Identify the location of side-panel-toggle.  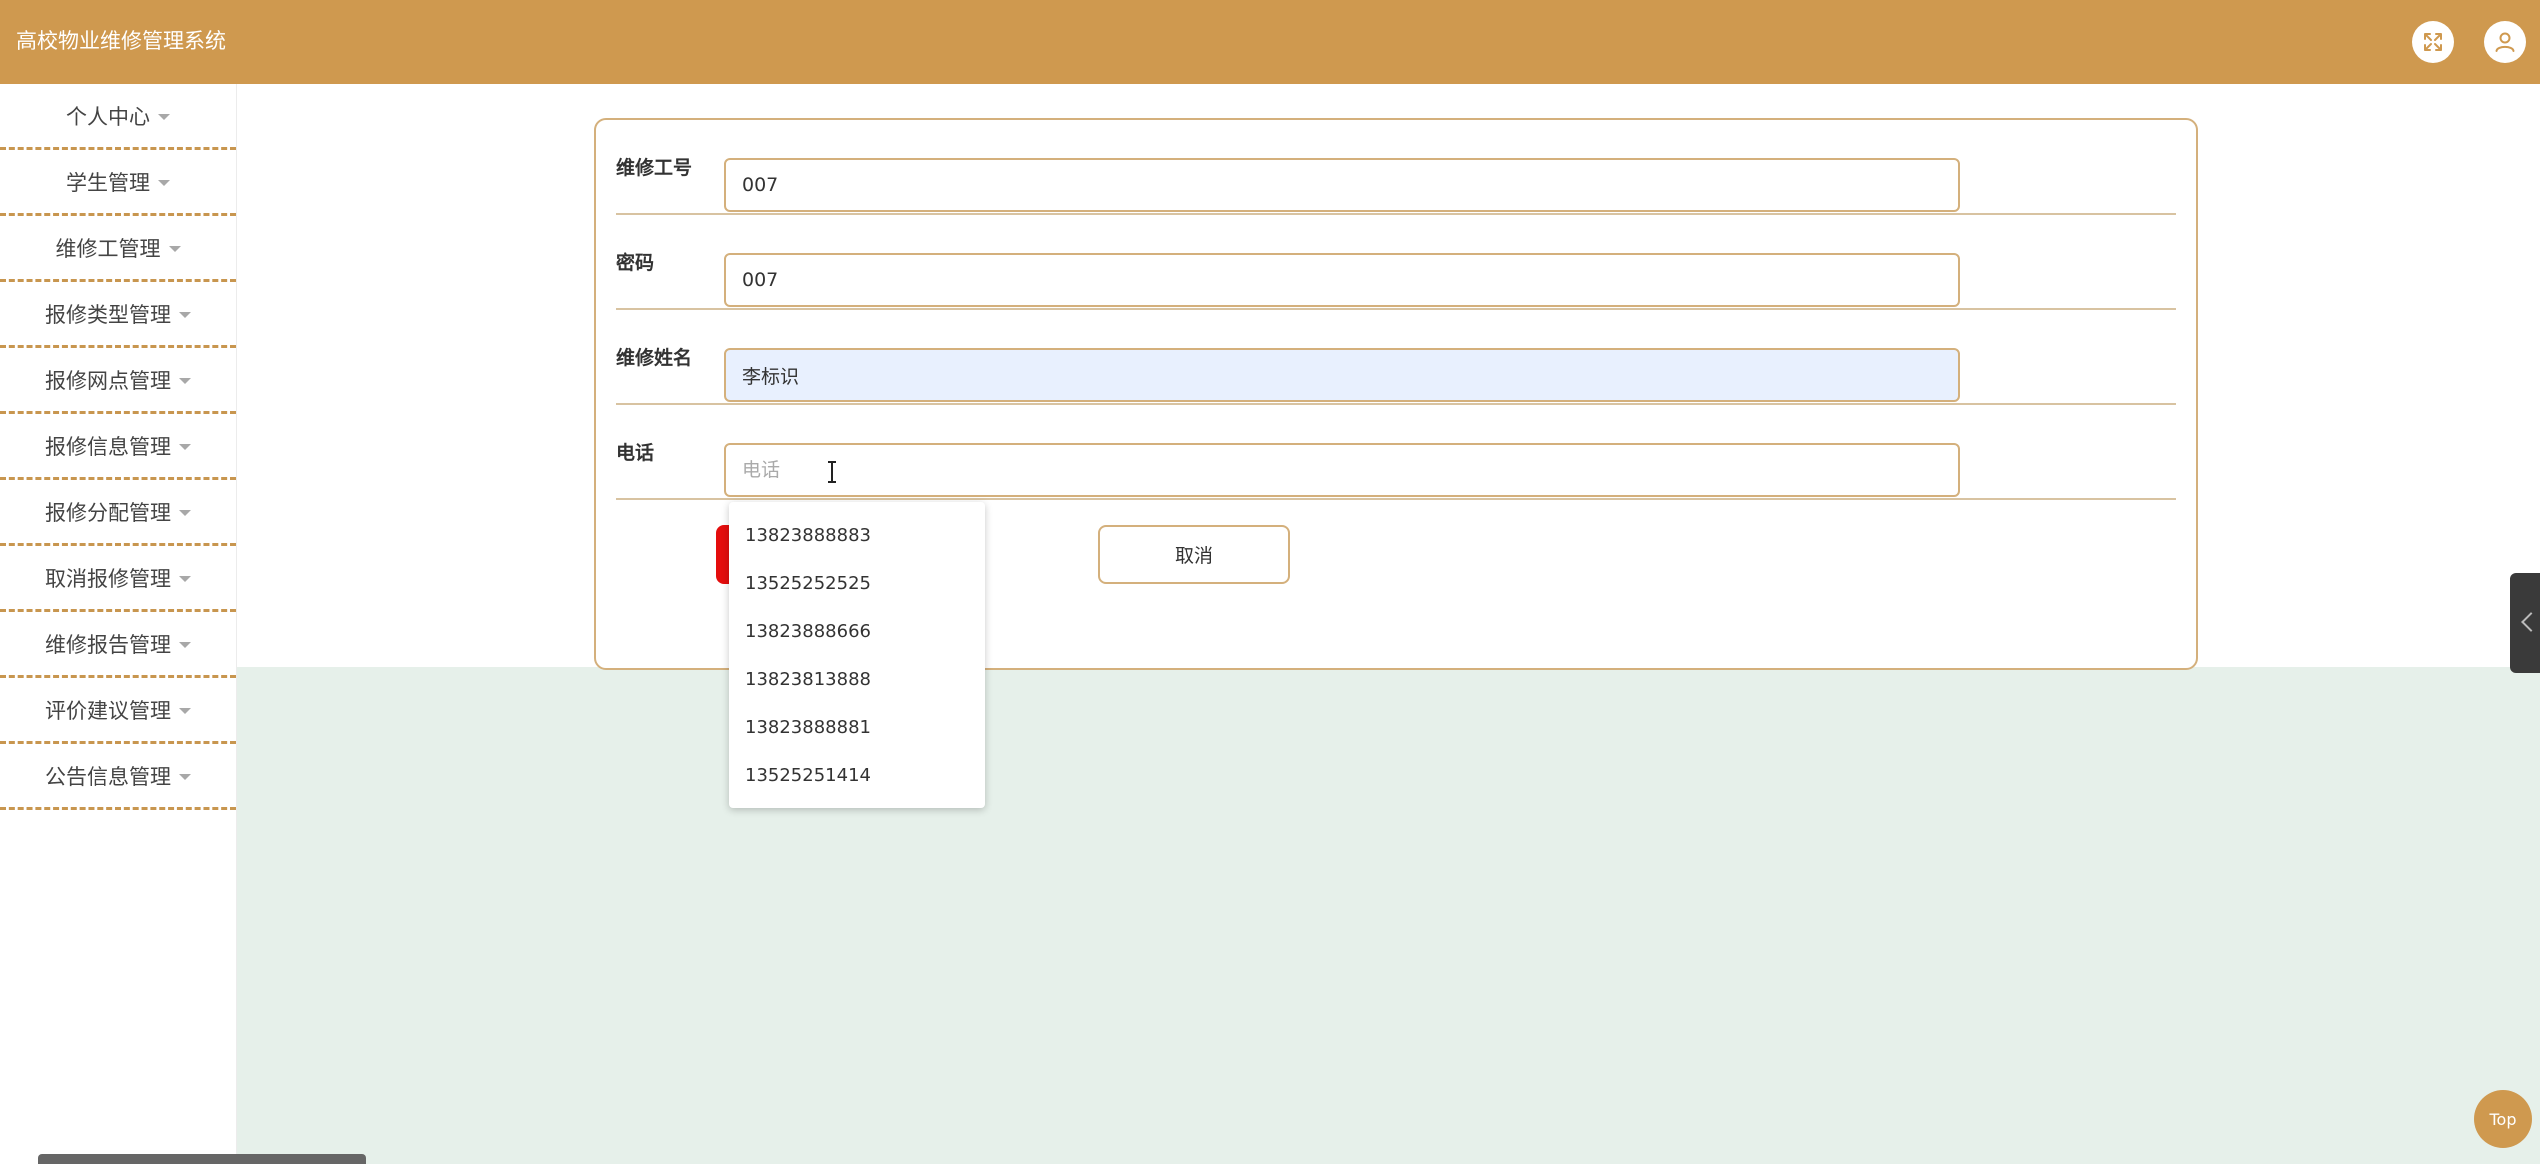
(2525, 623).